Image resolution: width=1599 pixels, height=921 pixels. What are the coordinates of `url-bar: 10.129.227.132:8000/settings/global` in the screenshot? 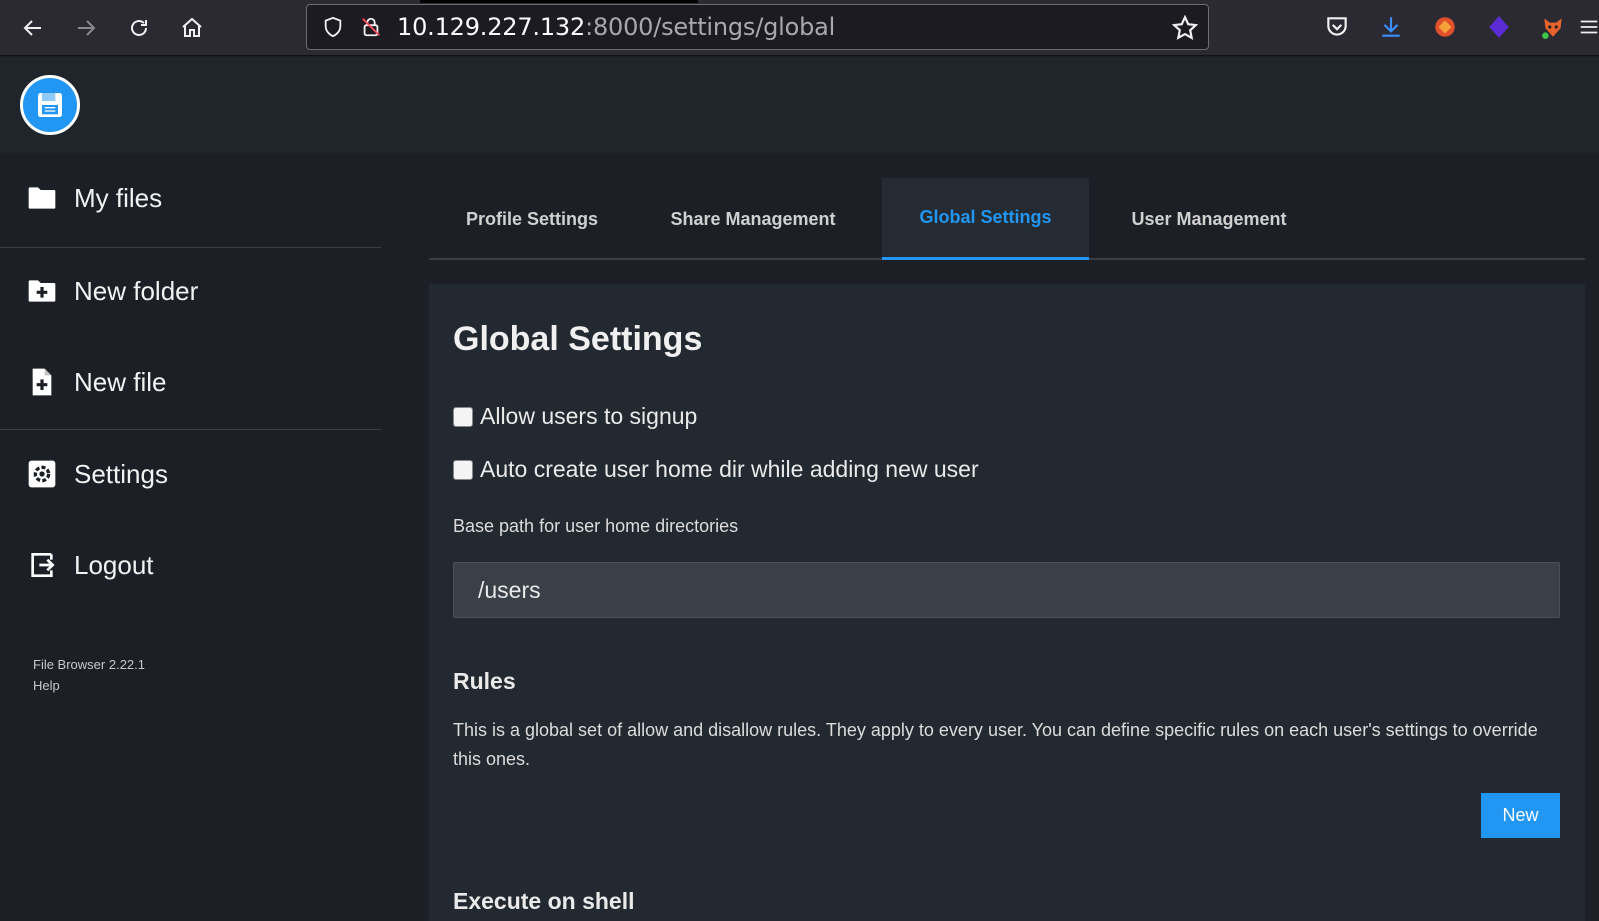 It's located at (757, 27).